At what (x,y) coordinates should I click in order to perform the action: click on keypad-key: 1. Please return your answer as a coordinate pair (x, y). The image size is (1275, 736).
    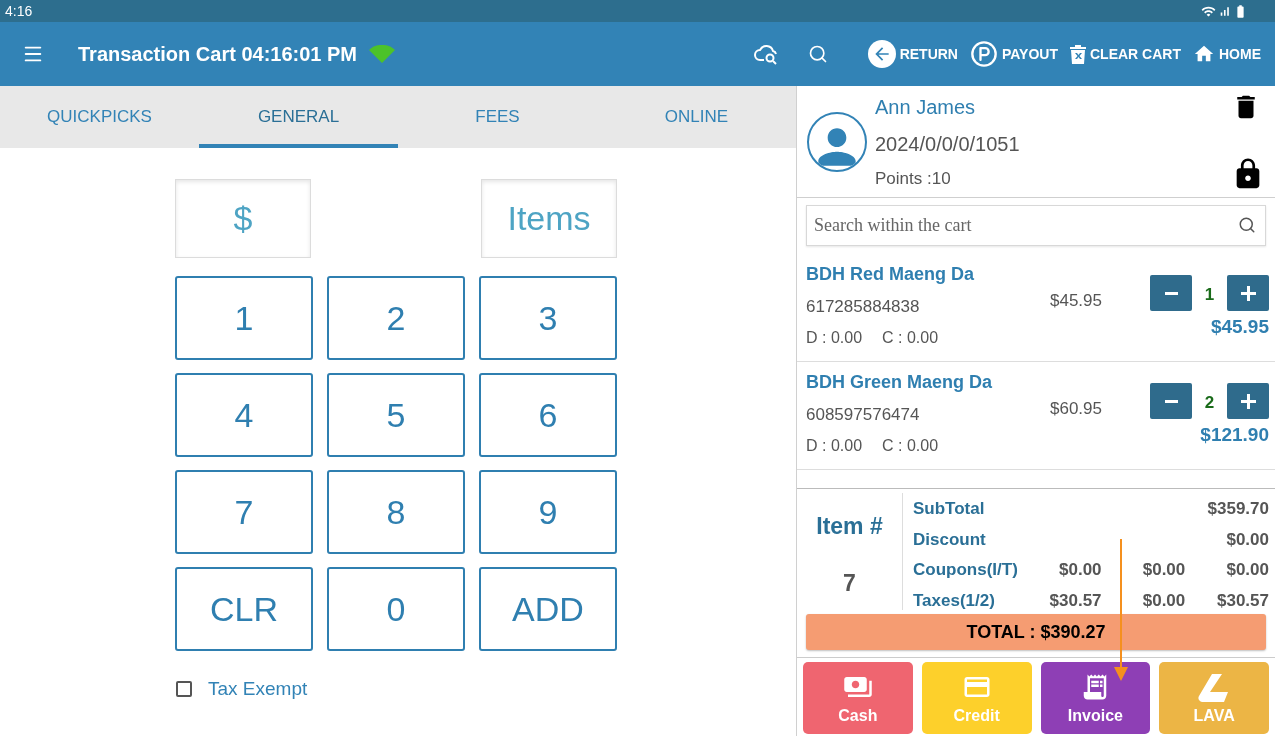
    Looking at the image, I should click on (244, 318).